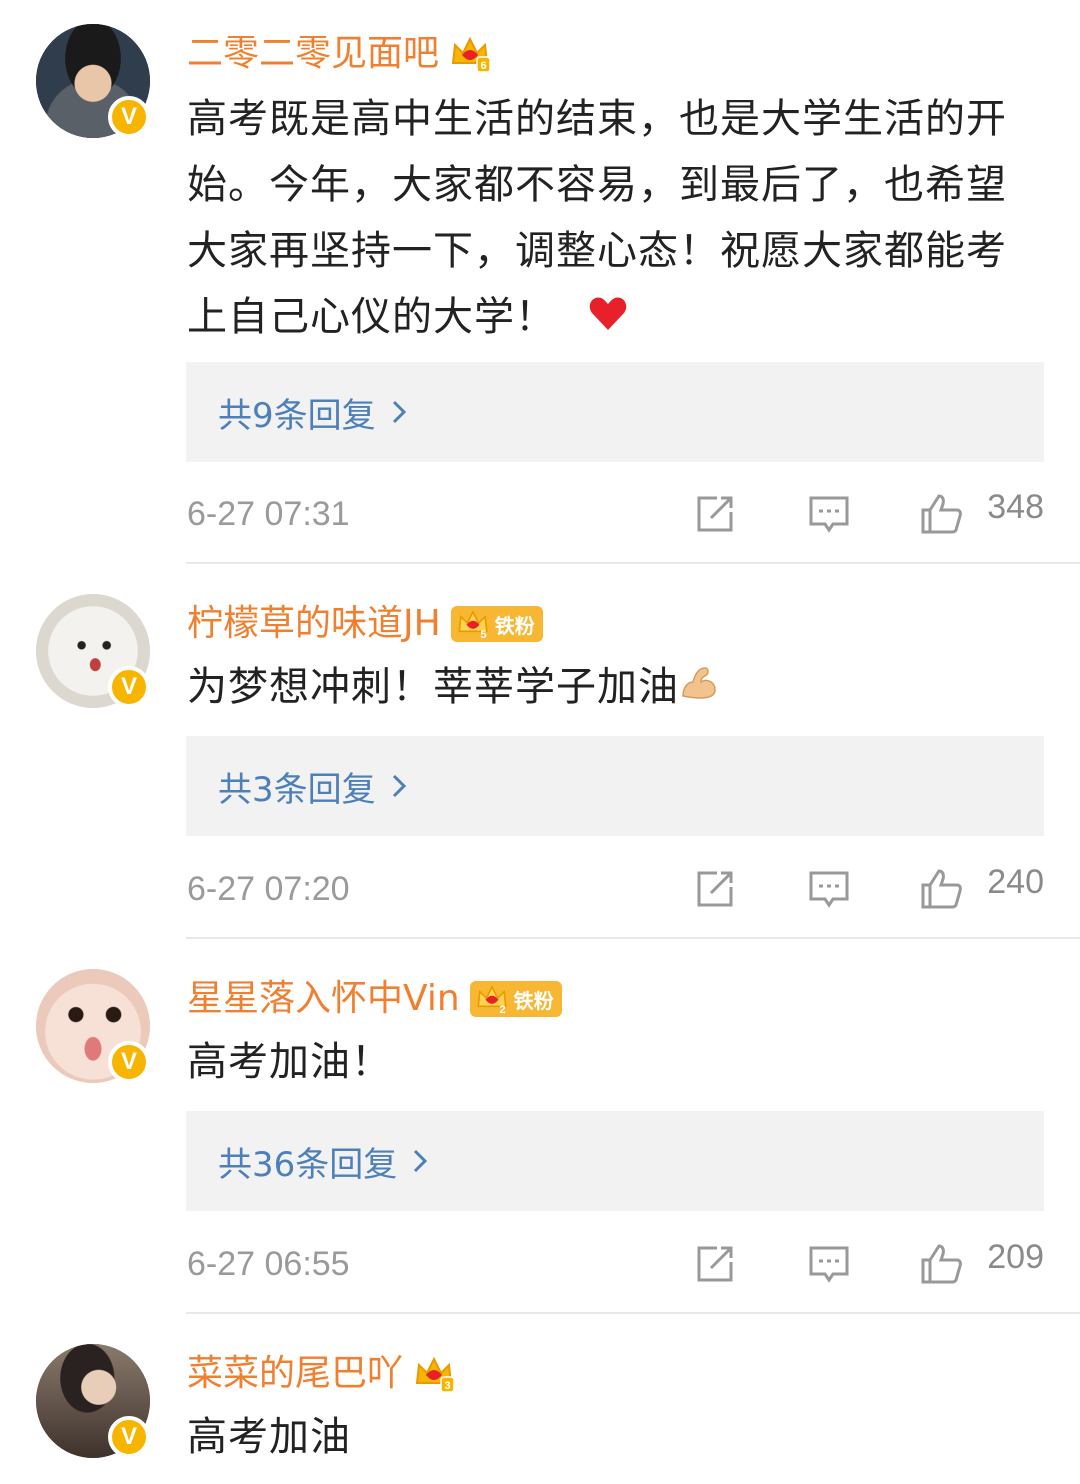 This screenshot has width=1080, height=1484. I want to click on view-replies-link: 共36条回复, so click(323, 1161).